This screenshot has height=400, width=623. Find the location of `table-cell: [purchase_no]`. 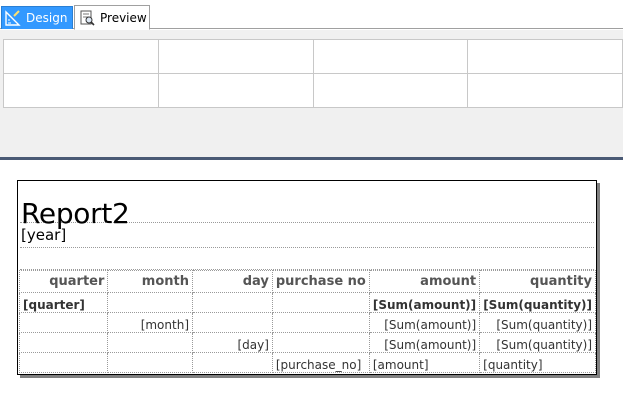

table-cell: [purchase_no] is located at coordinates (320, 362).